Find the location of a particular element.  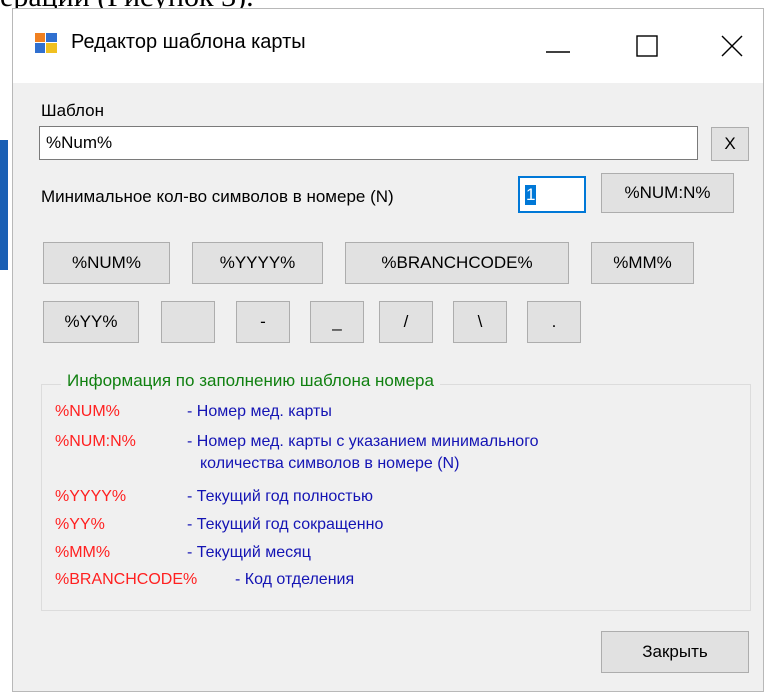

info-desc: - Текущий год полностью is located at coordinates (280, 496).